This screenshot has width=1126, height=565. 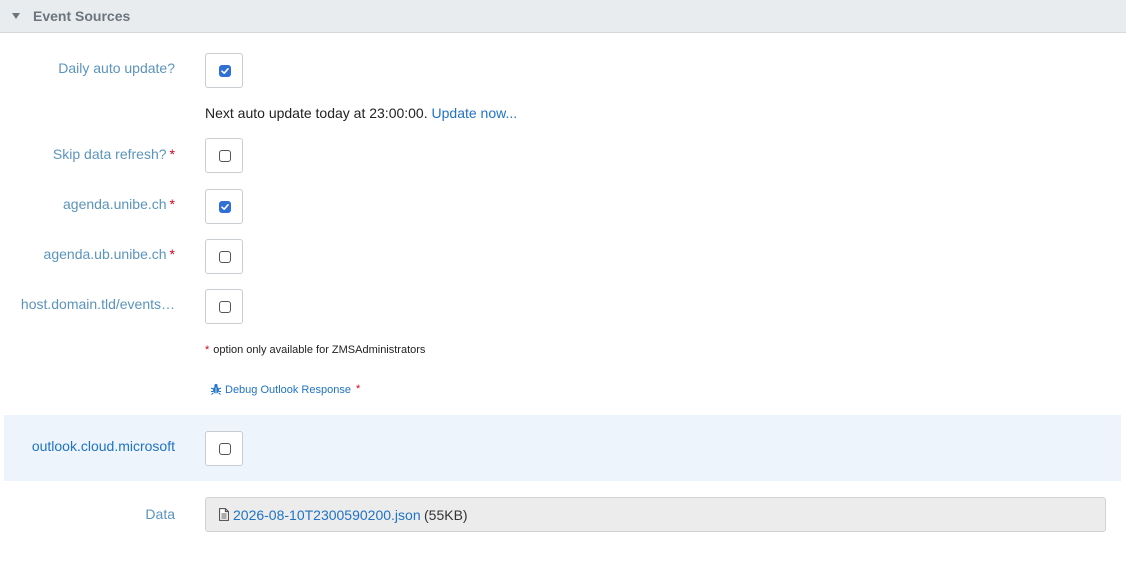 I want to click on skip-refresh-checkbox, so click(x=224, y=155).